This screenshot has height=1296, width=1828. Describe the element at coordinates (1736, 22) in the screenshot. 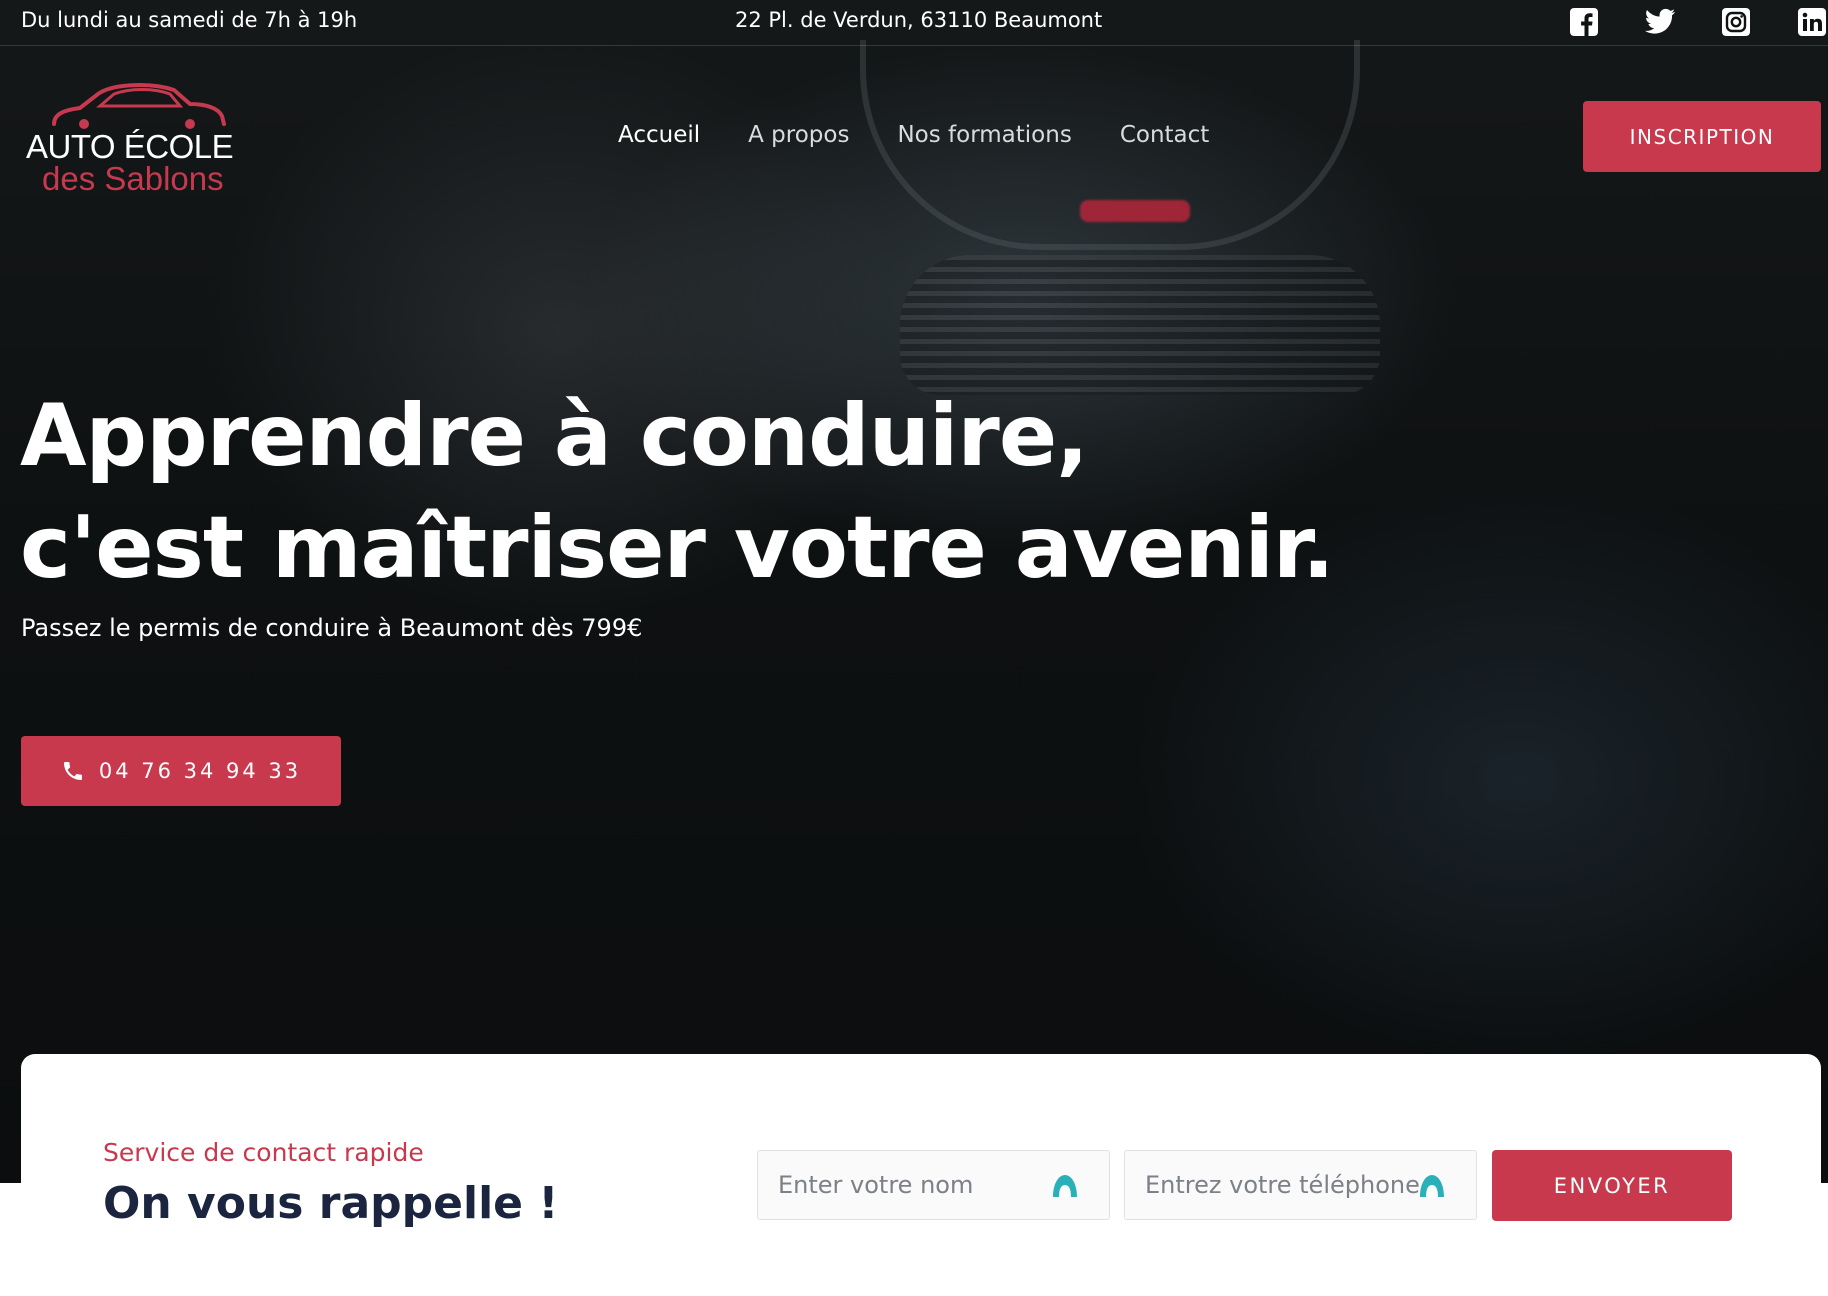

I see `instagram-icon` at that location.